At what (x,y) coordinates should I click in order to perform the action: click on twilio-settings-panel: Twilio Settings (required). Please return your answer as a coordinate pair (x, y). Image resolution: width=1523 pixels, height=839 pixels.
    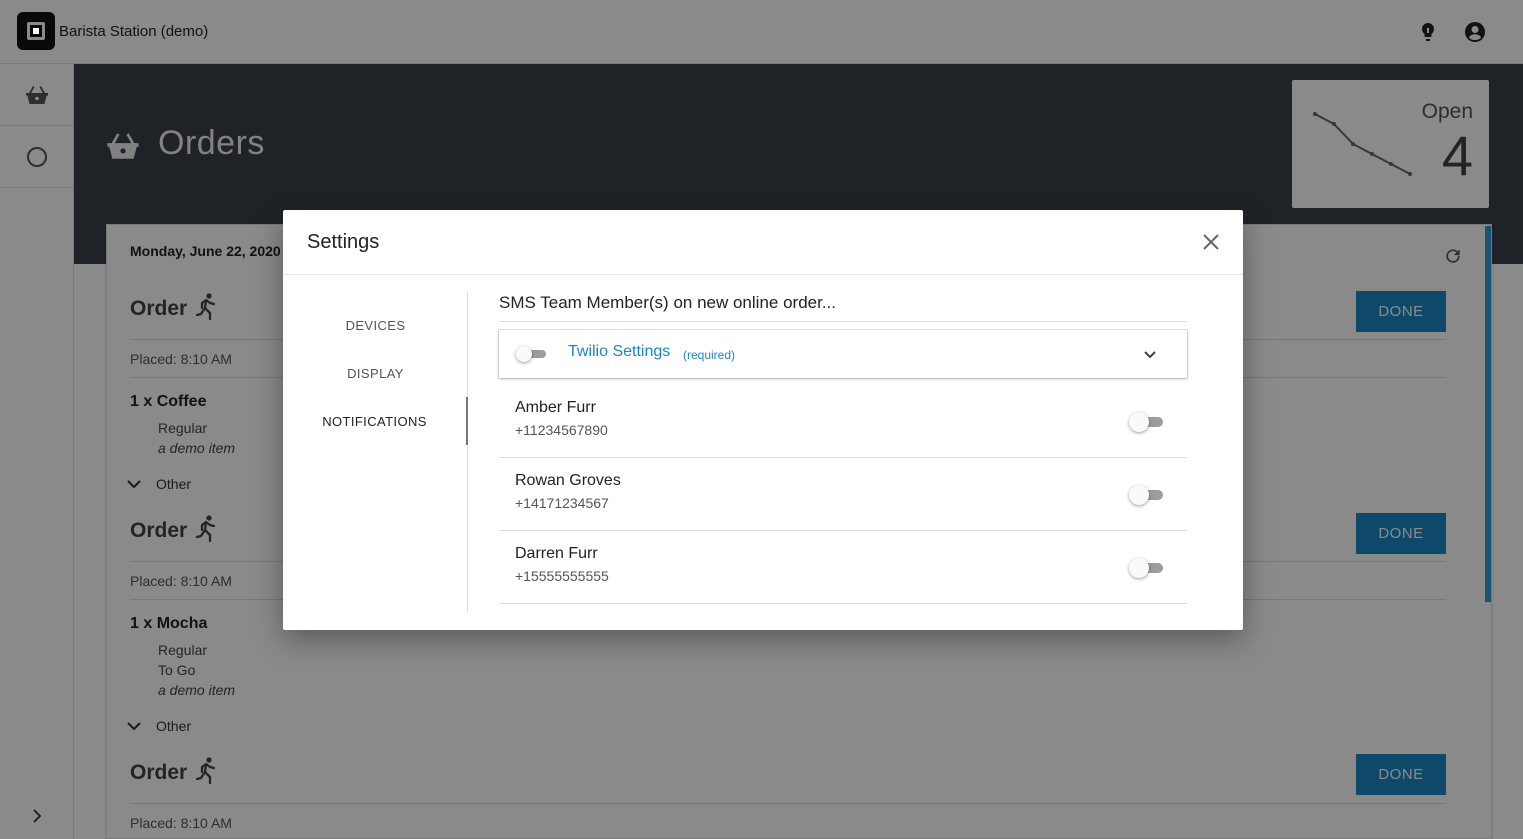
    Looking at the image, I should click on (843, 354).